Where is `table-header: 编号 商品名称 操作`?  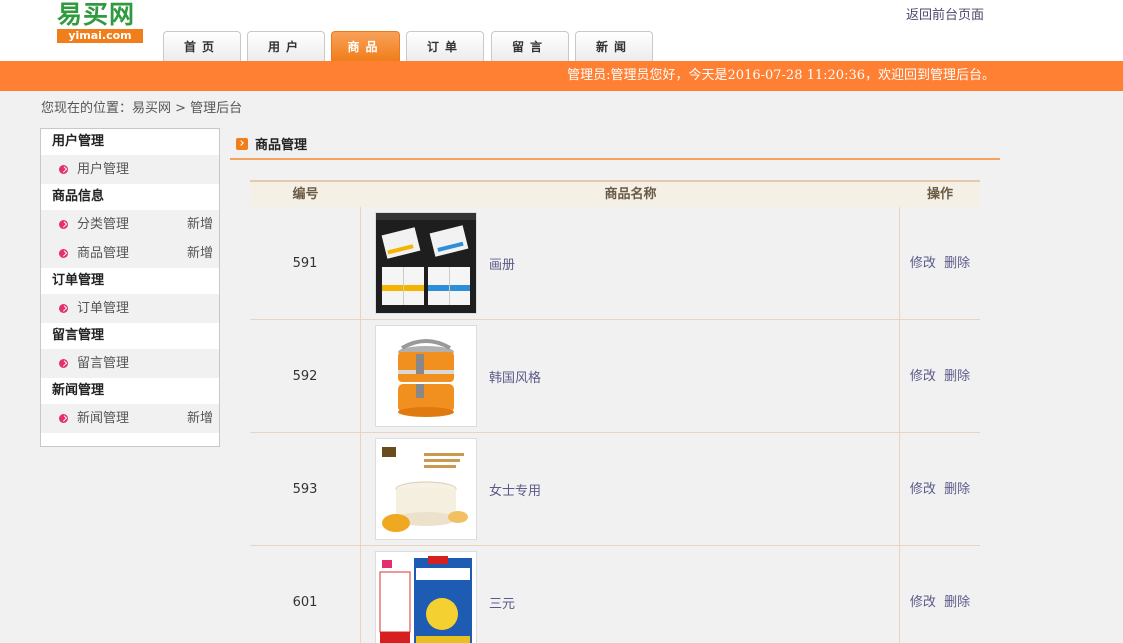
table-header: 编号 商品名称 操作 is located at coordinates (615, 193).